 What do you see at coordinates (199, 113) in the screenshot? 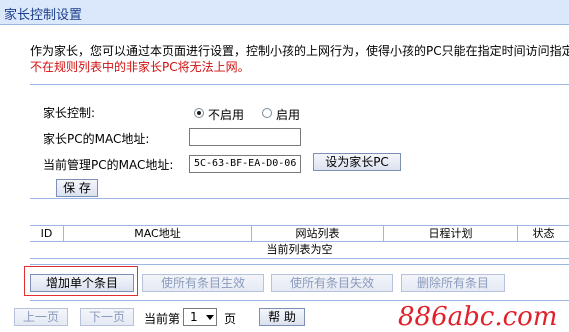
I see `radio-disable` at bounding box center [199, 113].